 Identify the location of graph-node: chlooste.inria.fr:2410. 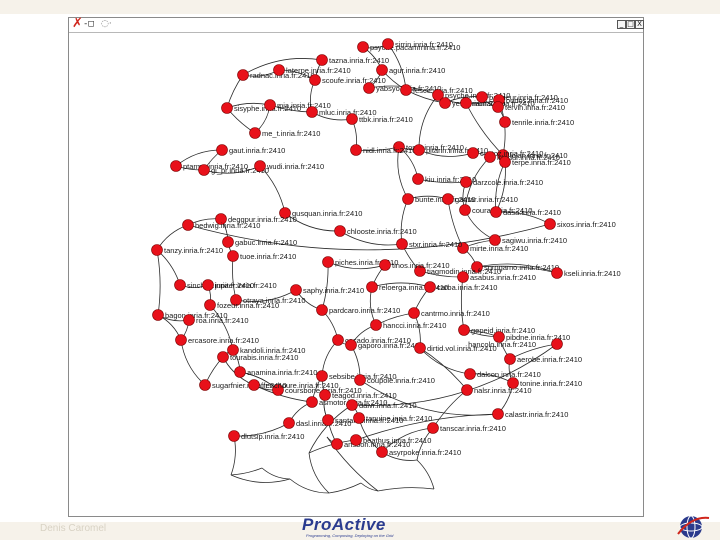
(375, 231).